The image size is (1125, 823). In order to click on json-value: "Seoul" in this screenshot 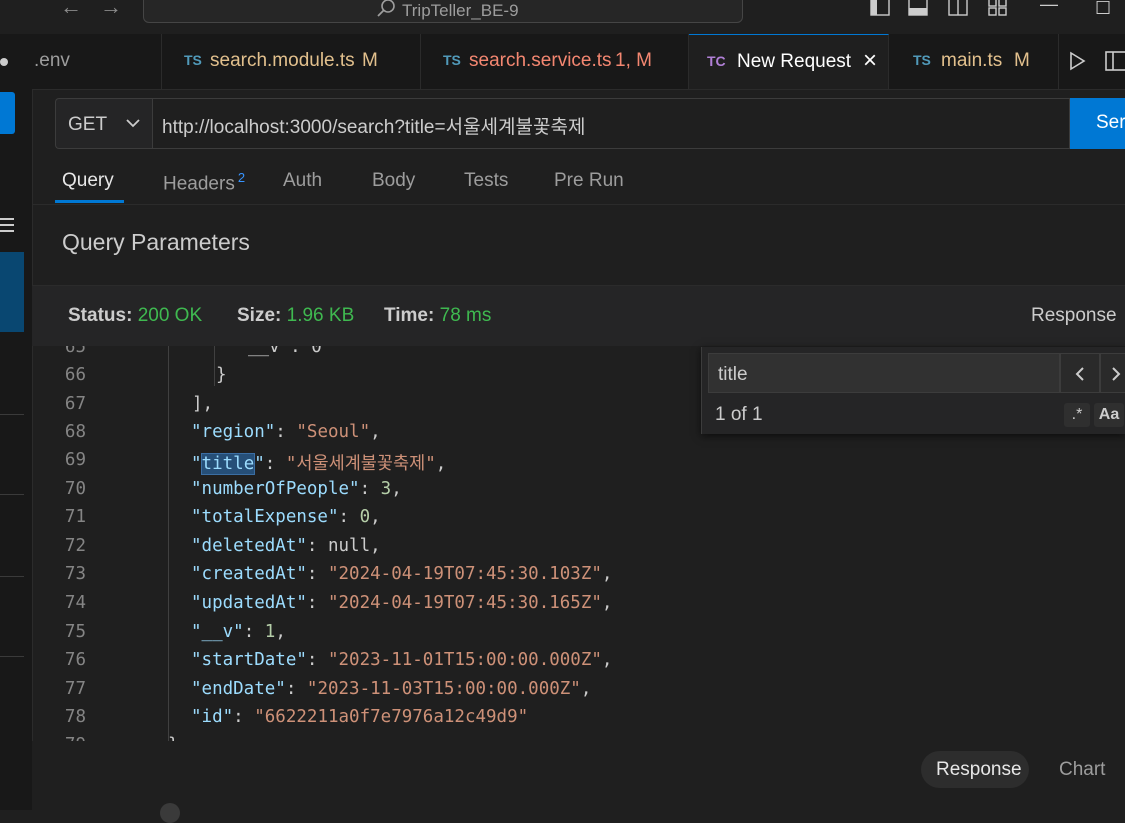, I will do `click(333, 432)`.